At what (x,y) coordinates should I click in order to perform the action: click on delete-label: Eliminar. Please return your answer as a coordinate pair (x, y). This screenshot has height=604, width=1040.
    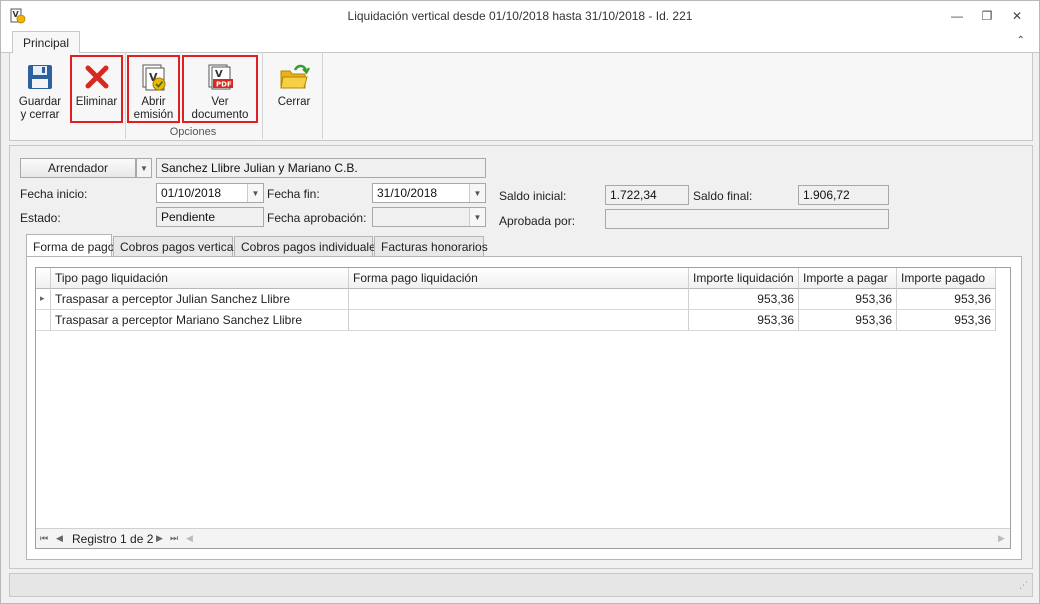
    Looking at the image, I should click on (96, 102).